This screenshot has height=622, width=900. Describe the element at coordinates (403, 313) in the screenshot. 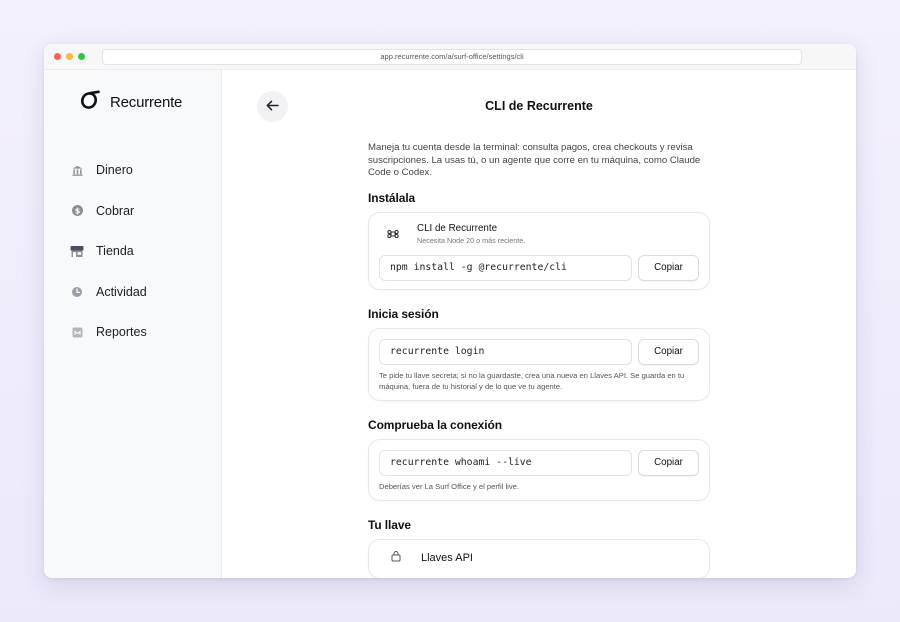

I see `login-section-title: Inicia sesión` at that location.